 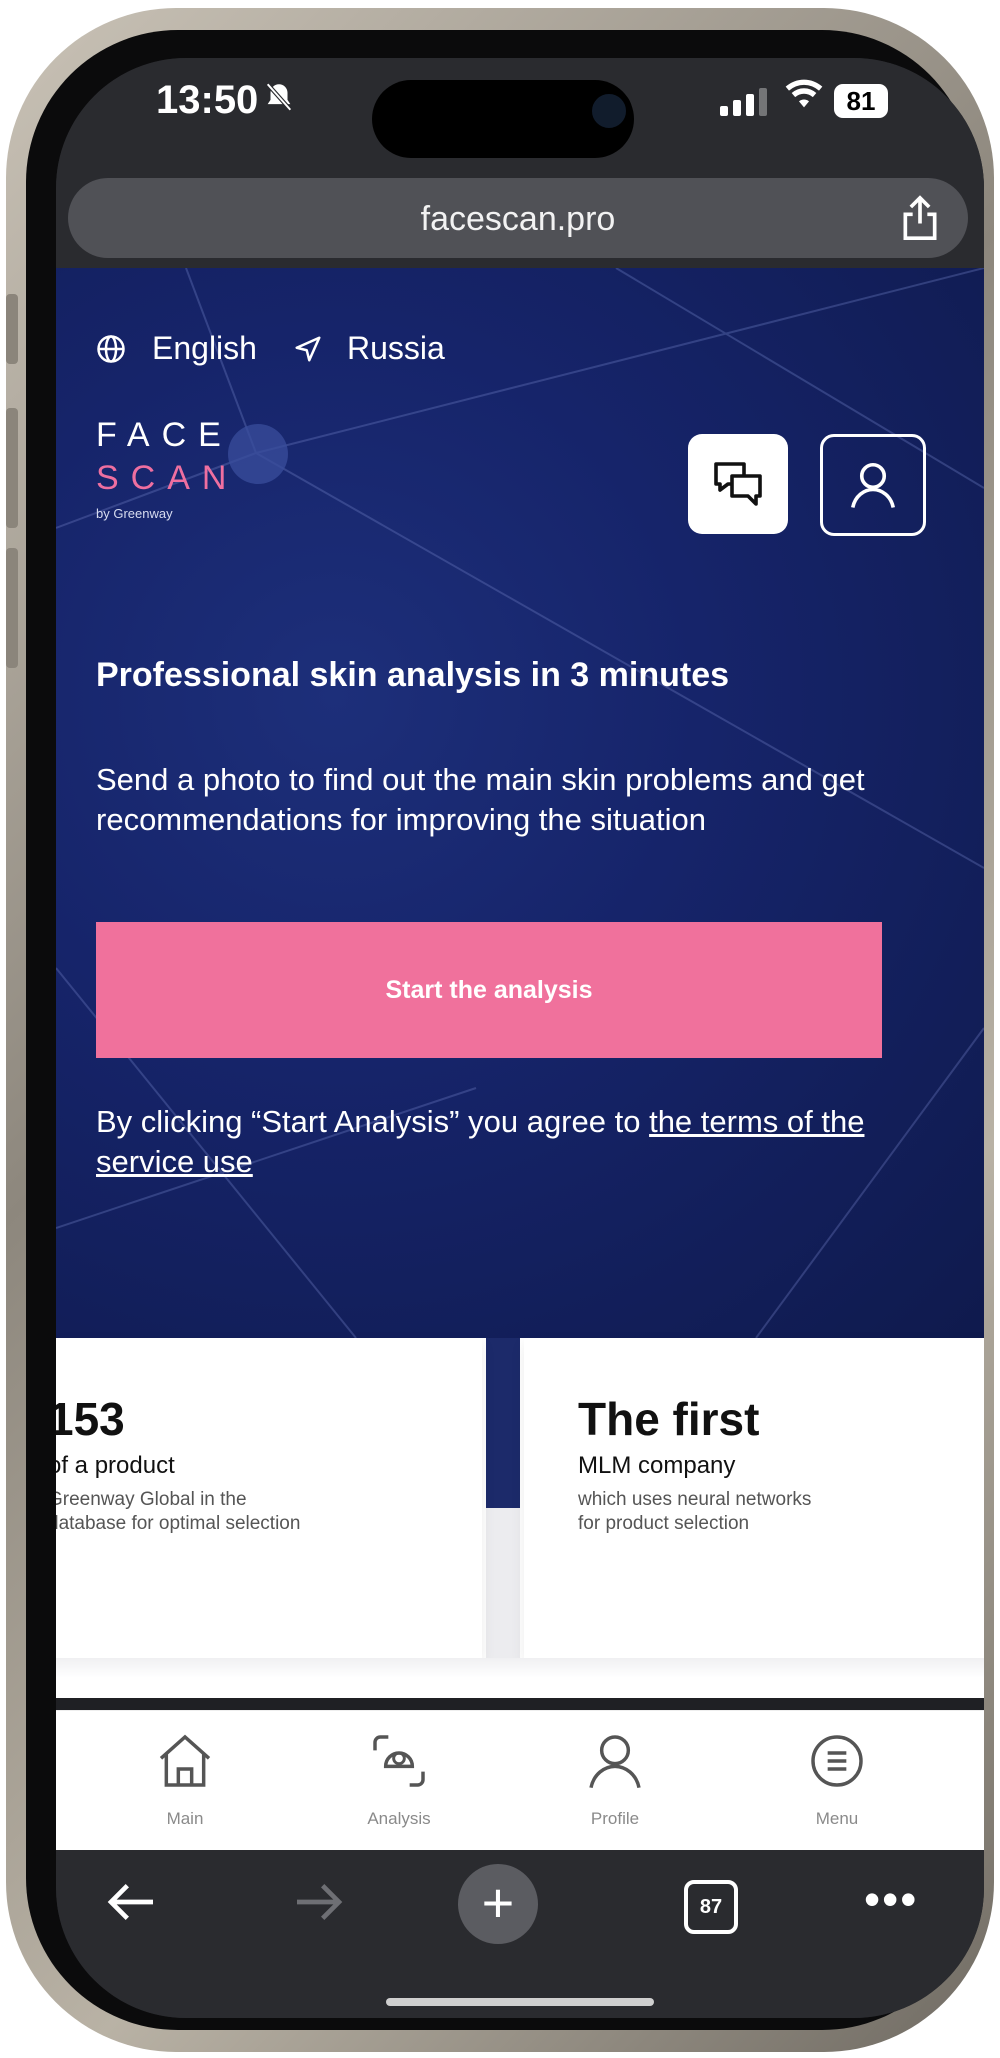 I want to click on location-arrow-icon, so click(x=308, y=348).